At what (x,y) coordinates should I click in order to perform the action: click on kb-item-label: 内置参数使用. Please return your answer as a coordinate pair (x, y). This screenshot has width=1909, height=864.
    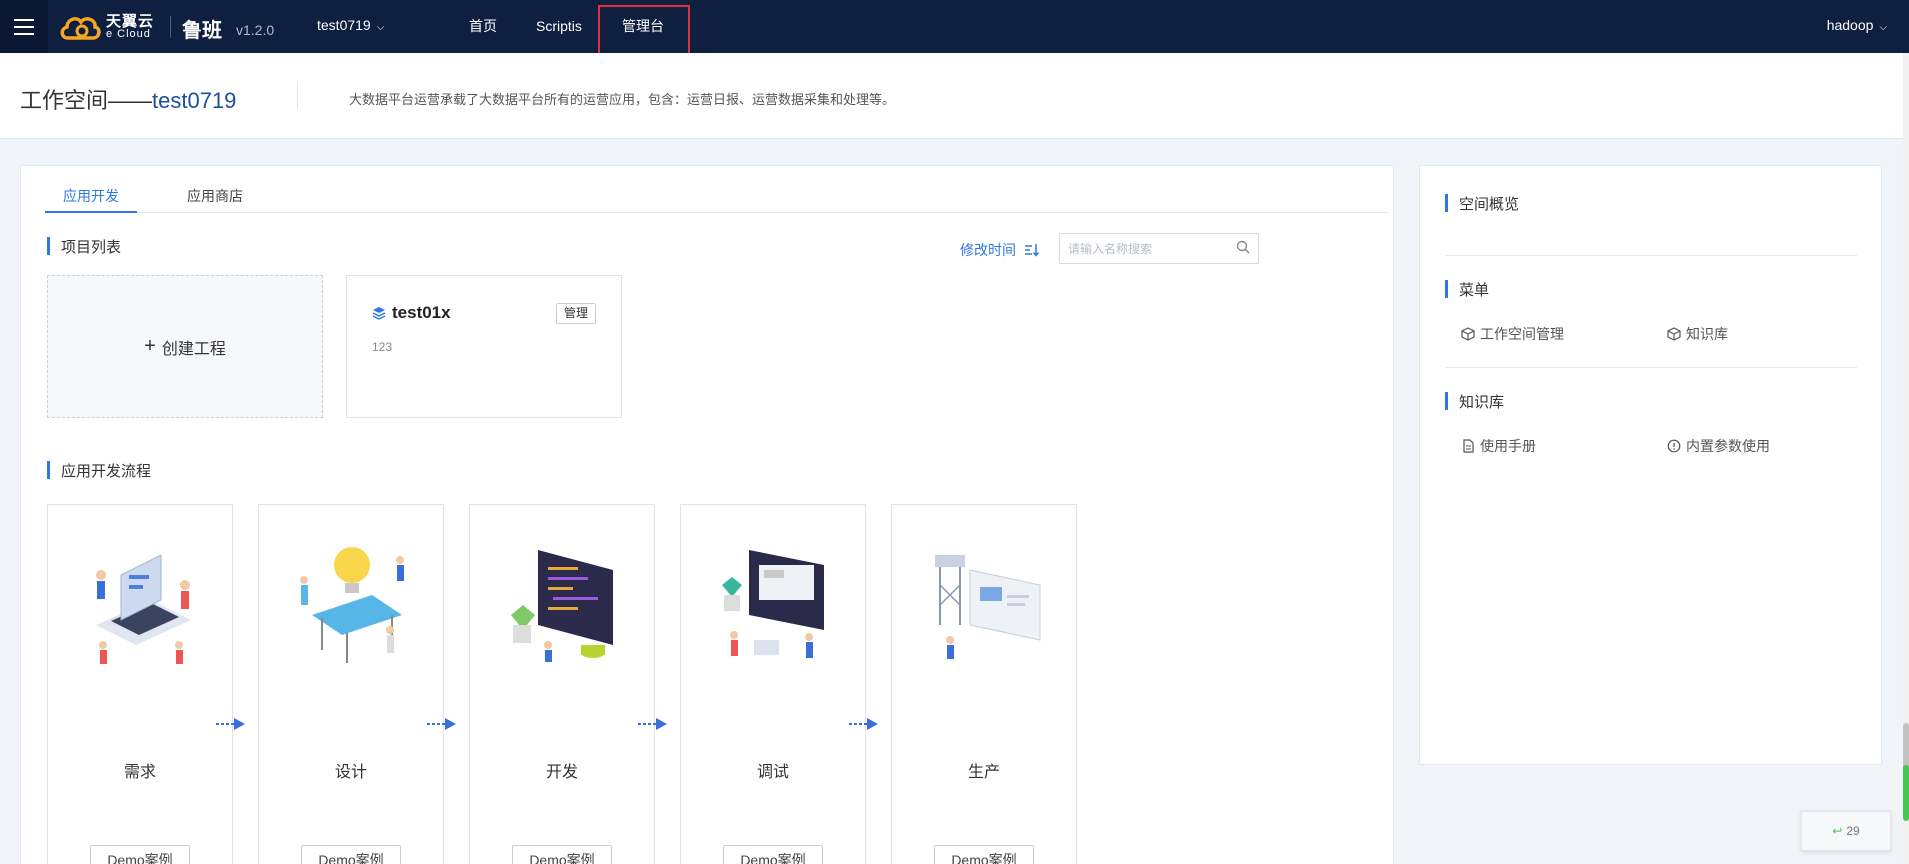
    Looking at the image, I should click on (1728, 446).